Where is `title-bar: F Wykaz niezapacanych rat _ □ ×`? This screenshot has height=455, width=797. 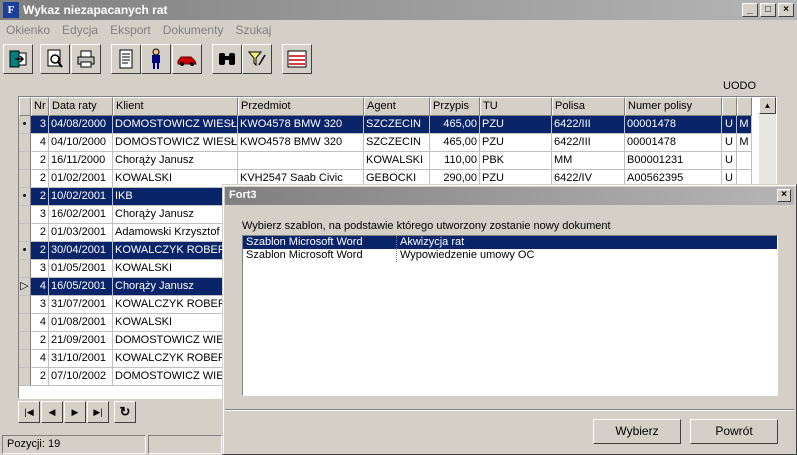 title-bar: F Wykaz niezapacanych rat _ □ × is located at coordinates (398, 10).